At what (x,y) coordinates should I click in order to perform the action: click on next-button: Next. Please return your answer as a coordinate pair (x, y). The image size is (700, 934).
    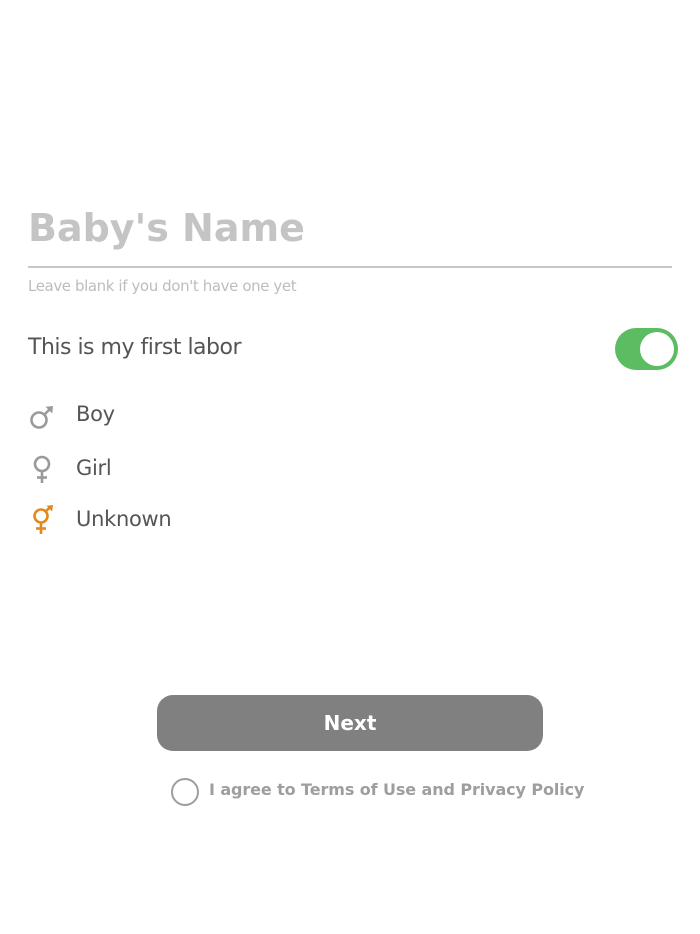
    Looking at the image, I should click on (350, 723).